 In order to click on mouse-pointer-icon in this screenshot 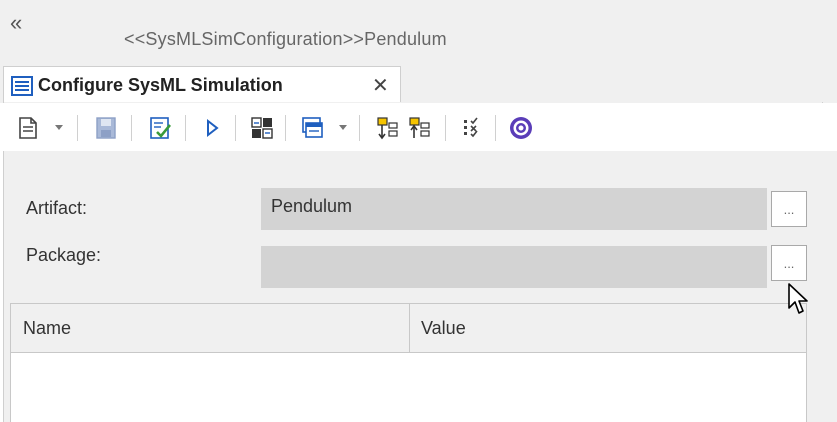, I will do `click(798, 301)`.